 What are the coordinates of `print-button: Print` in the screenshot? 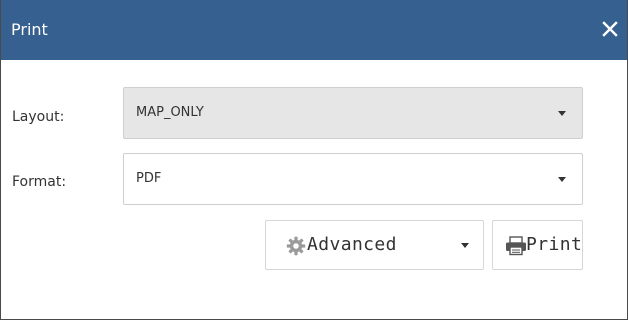 It's located at (537, 245).